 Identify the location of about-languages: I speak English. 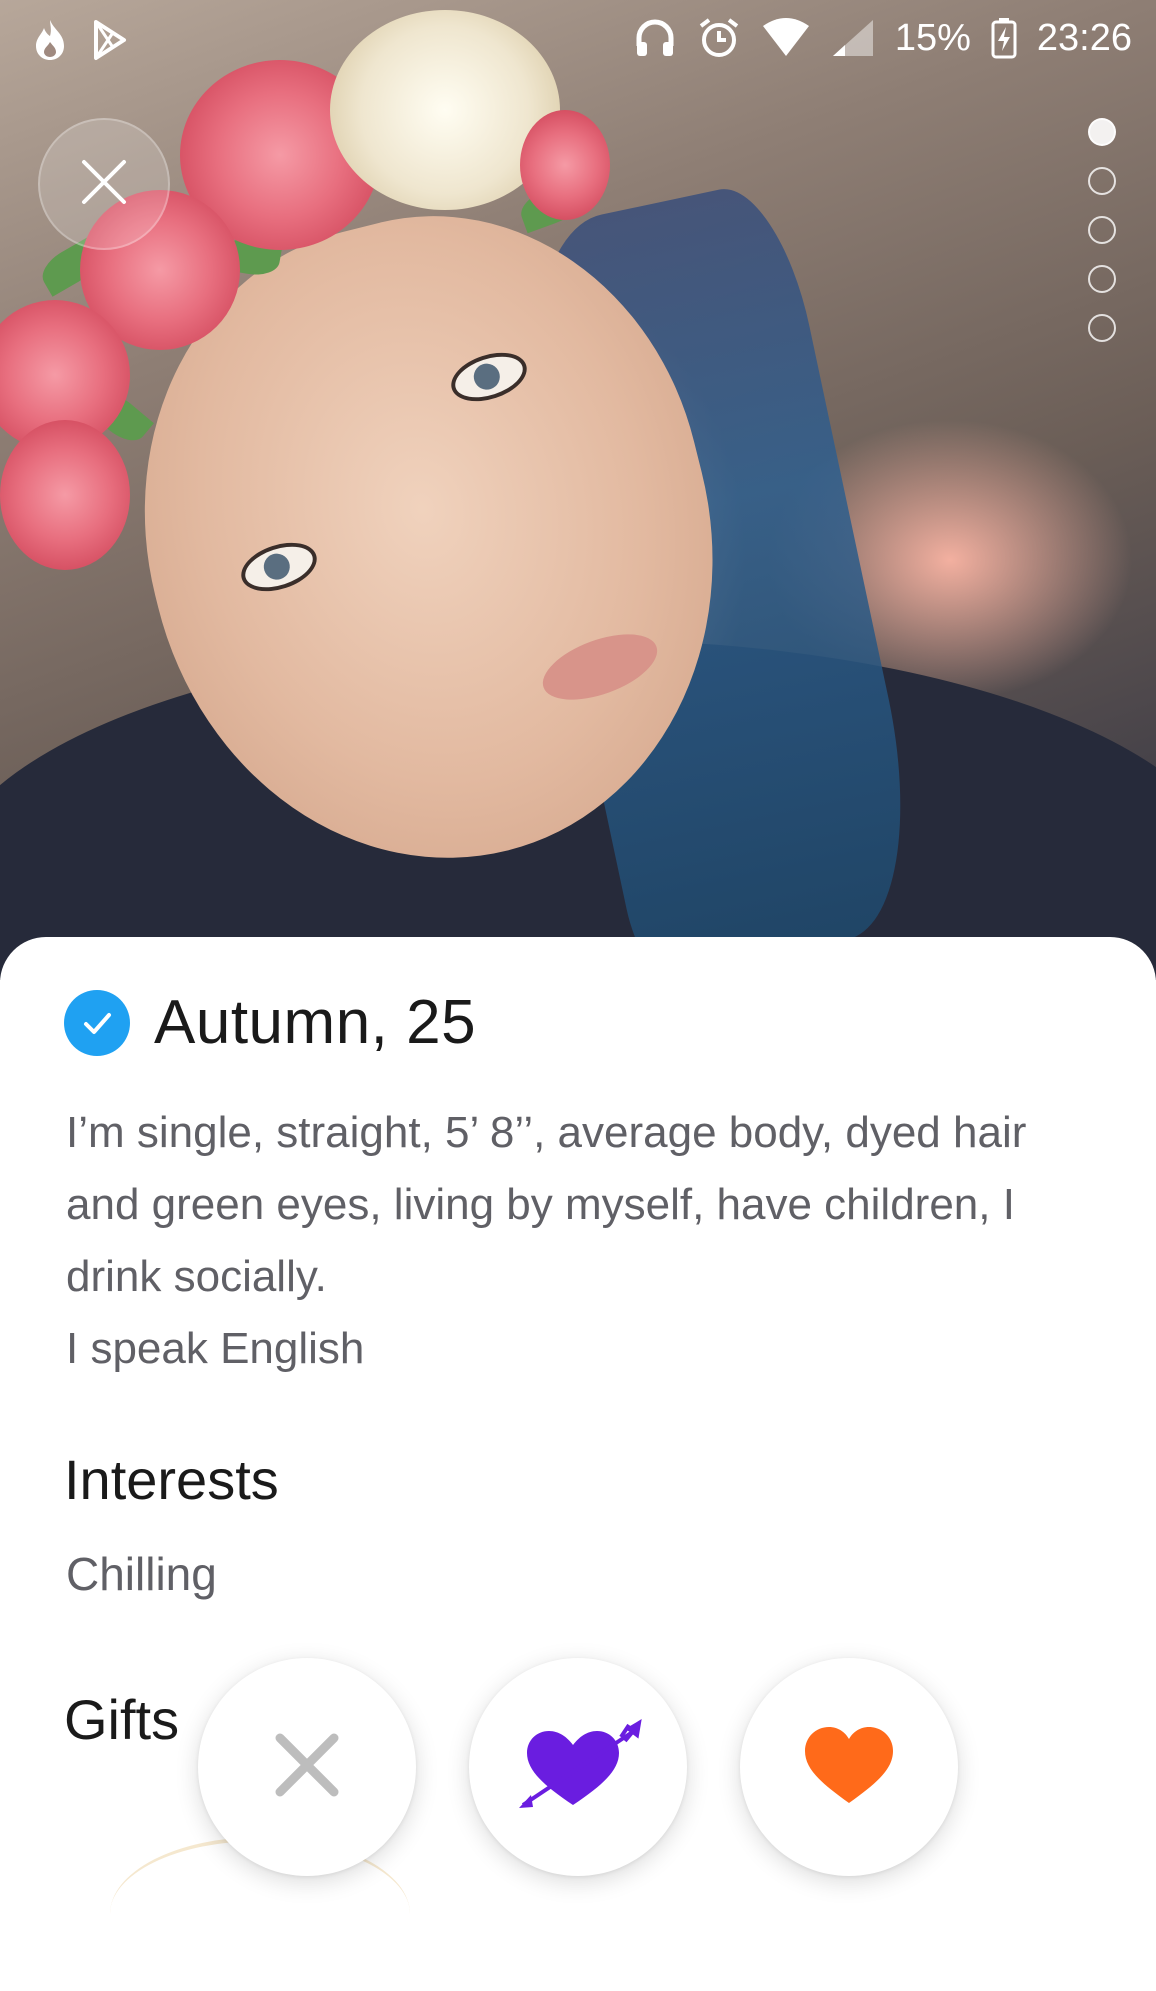
(215, 1348).